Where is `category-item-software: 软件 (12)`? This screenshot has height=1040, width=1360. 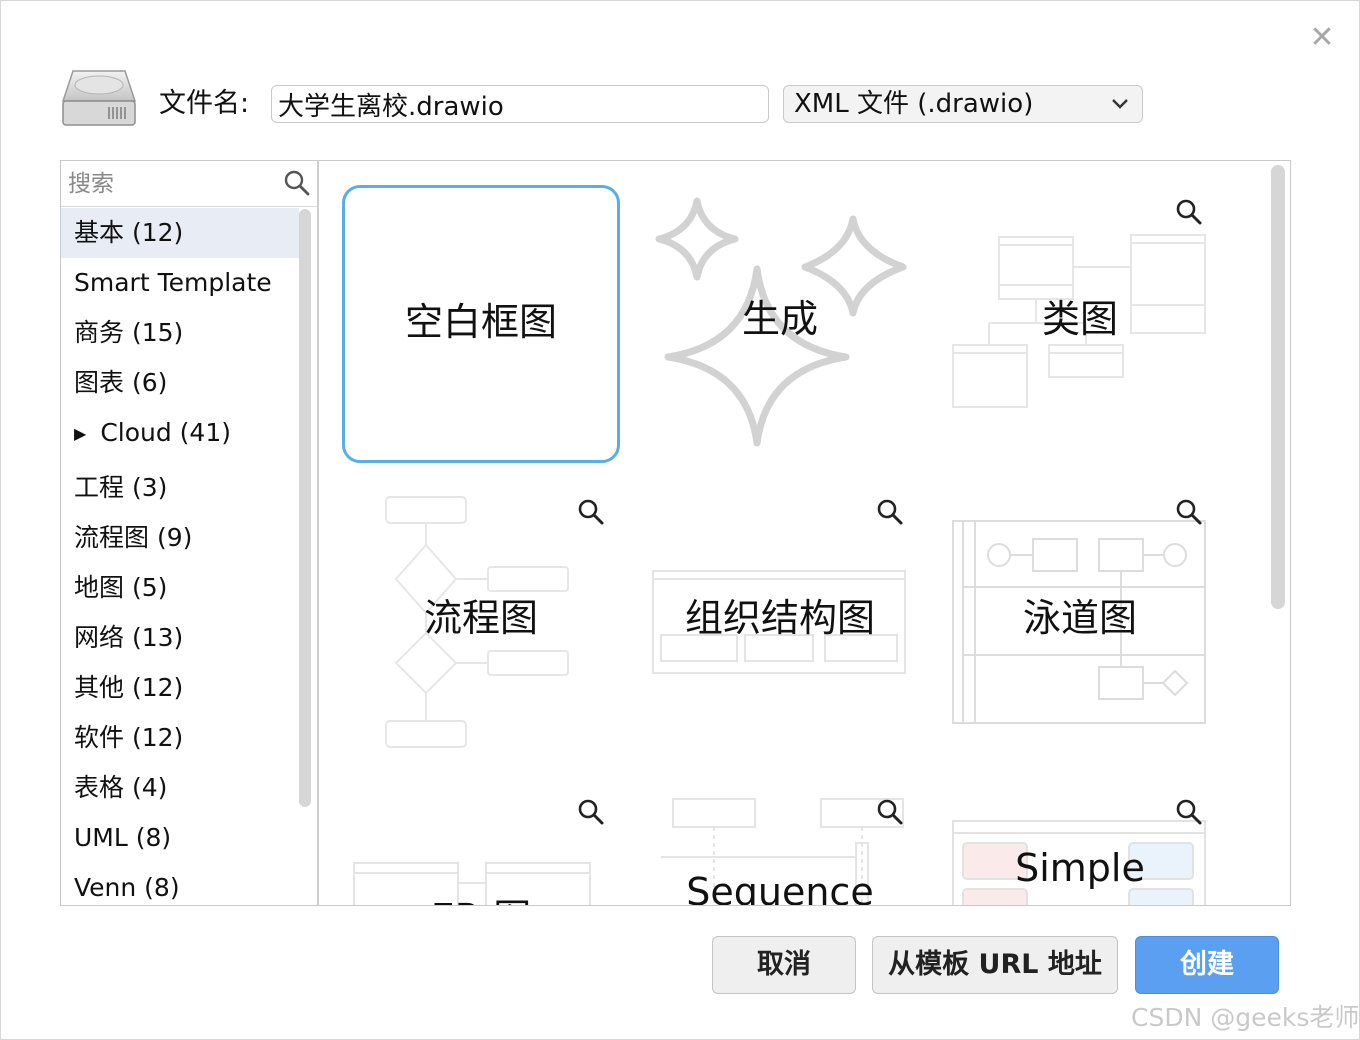
category-item-software: 软件 (12) is located at coordinates (180, 738).